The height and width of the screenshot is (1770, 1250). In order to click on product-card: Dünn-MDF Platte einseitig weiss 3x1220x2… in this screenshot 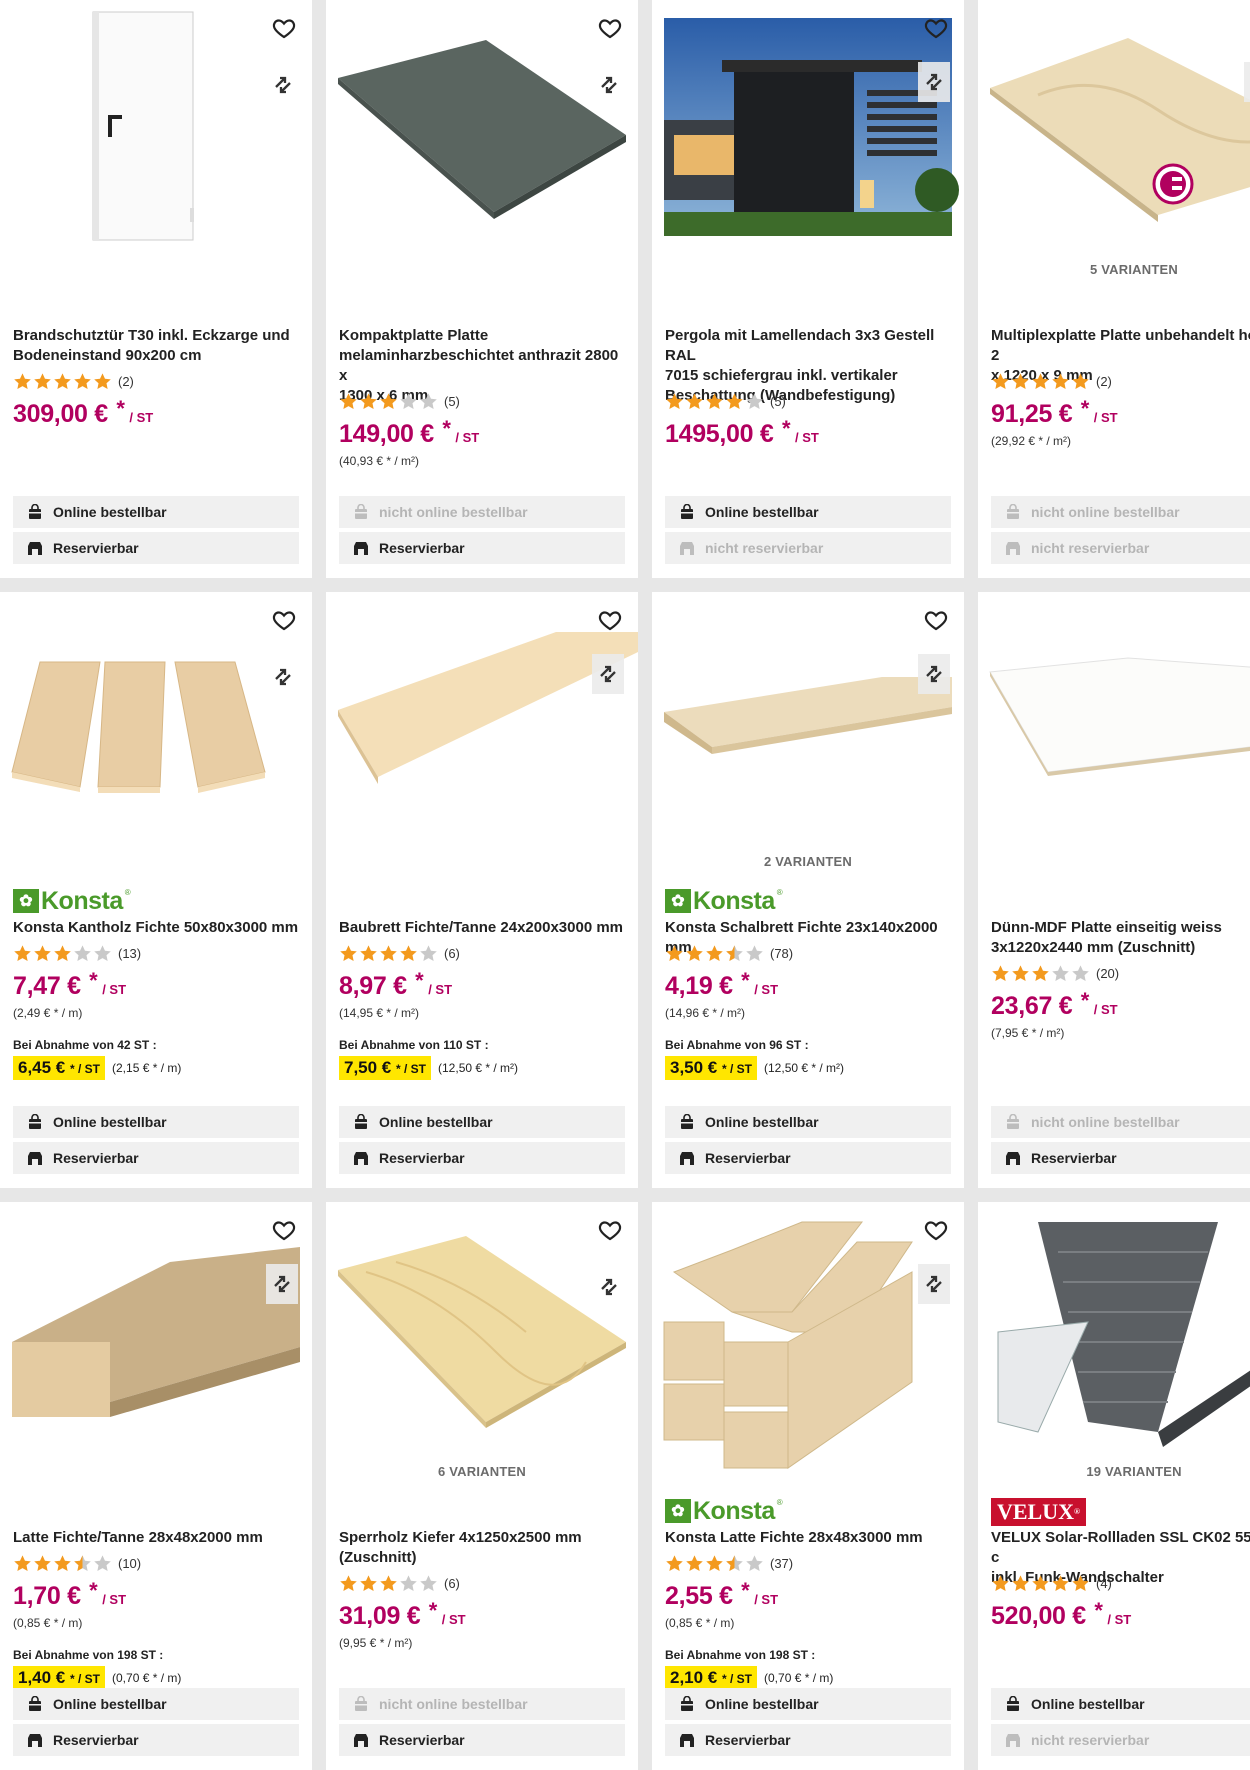, I will do `click(1114, 890)`.